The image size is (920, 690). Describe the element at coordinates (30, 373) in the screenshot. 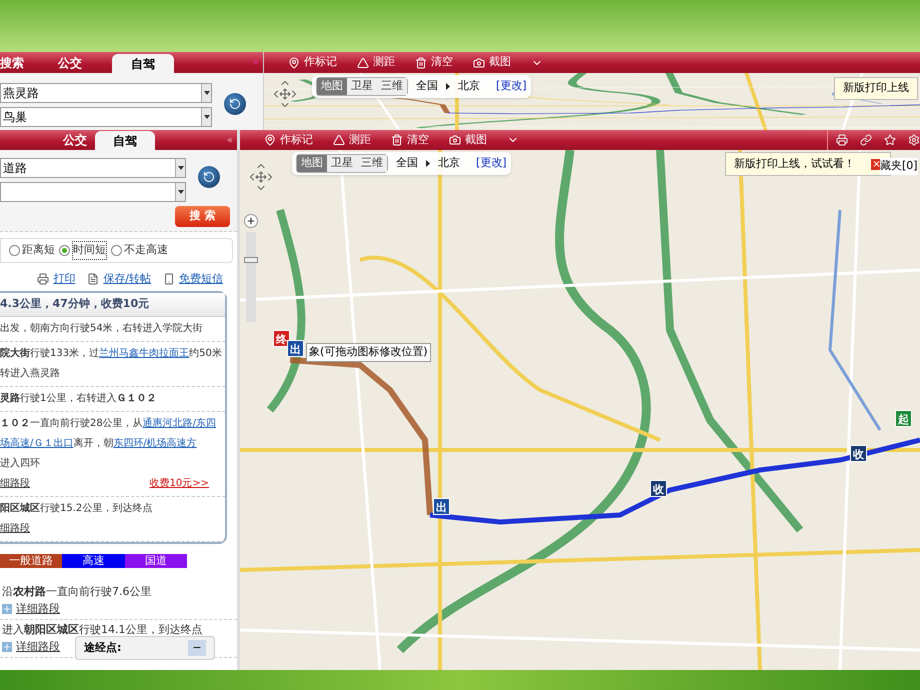

I see `step-text: 转进入燕灵路` at that location.